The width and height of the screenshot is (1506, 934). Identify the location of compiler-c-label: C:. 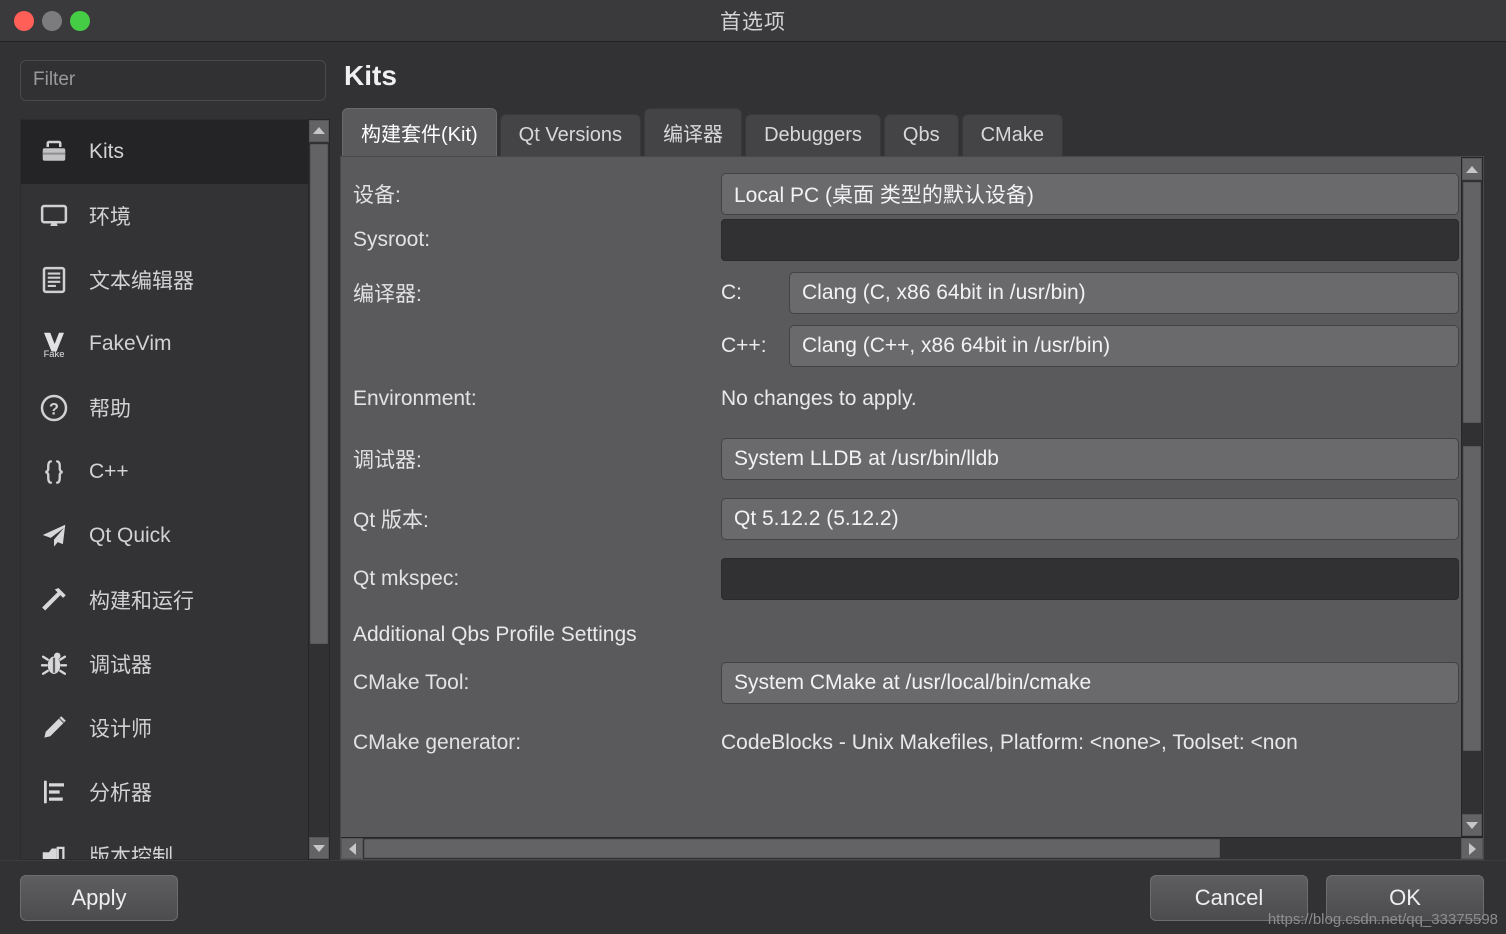
(731, 292).